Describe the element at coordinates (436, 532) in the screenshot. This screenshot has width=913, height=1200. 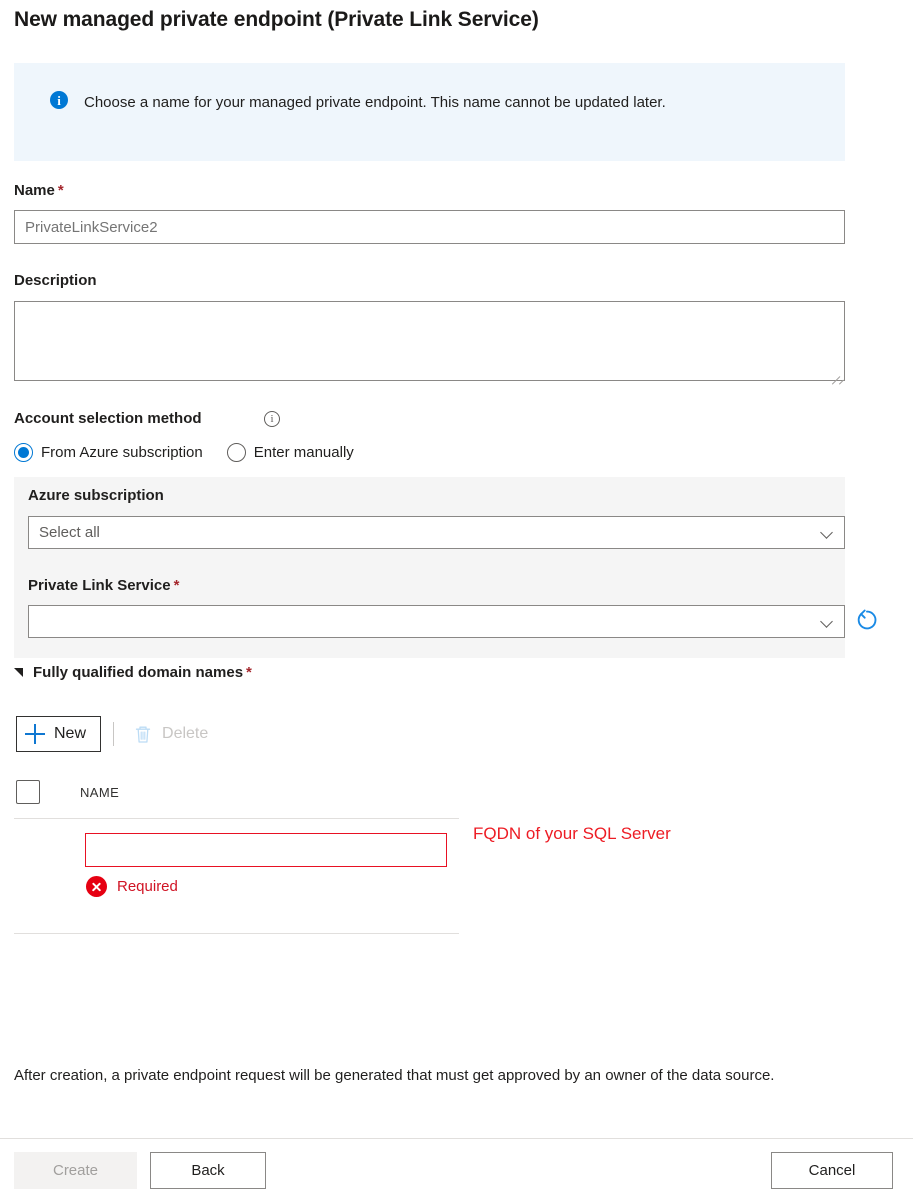
I see `azure-subscription-select: Select all` at that location.